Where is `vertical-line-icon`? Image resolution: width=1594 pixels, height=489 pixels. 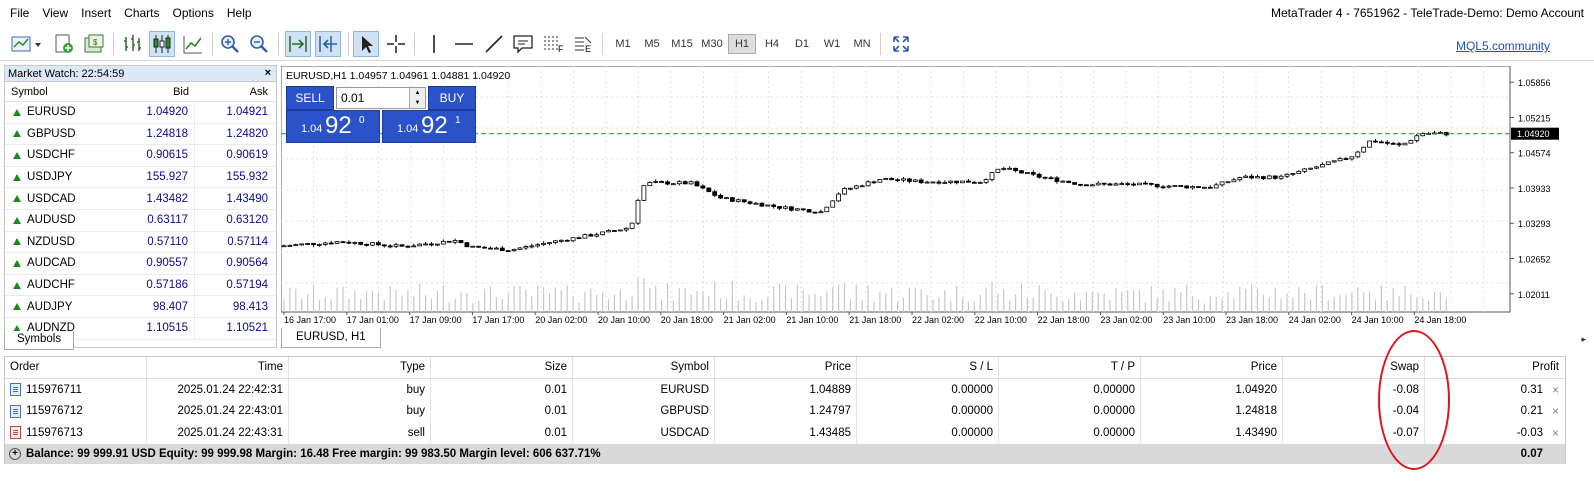
vertical-line-icon is located at coordinates (434, 44).